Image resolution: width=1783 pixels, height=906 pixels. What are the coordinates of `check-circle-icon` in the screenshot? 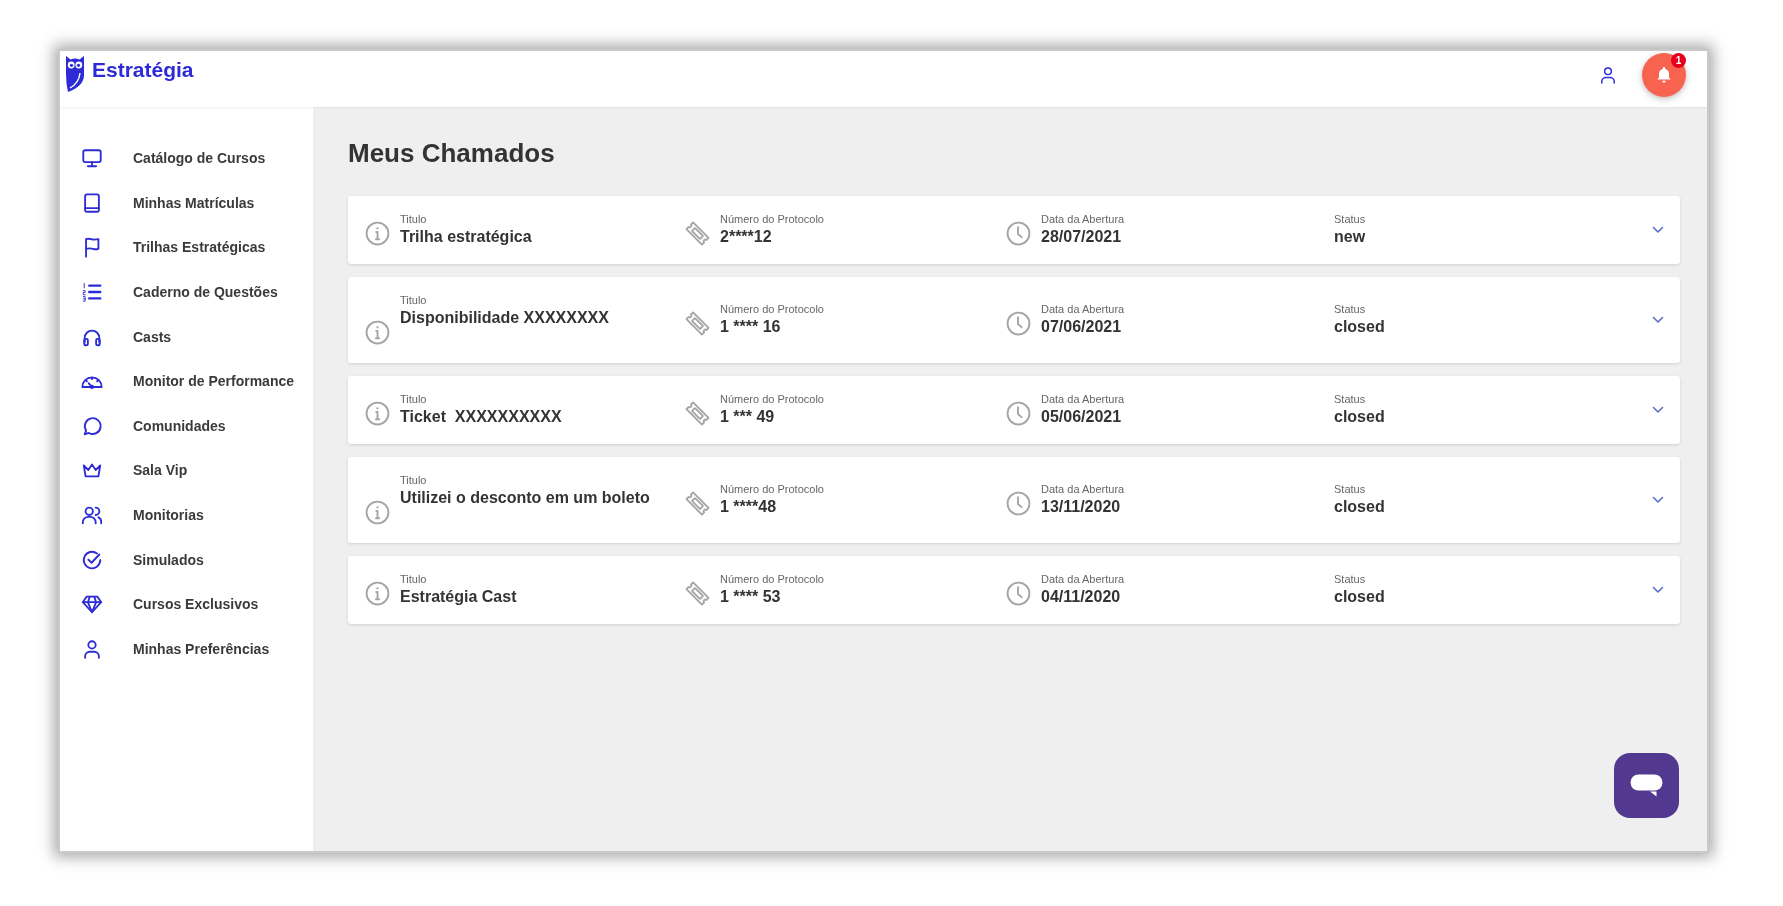 It's located at (92, 559).